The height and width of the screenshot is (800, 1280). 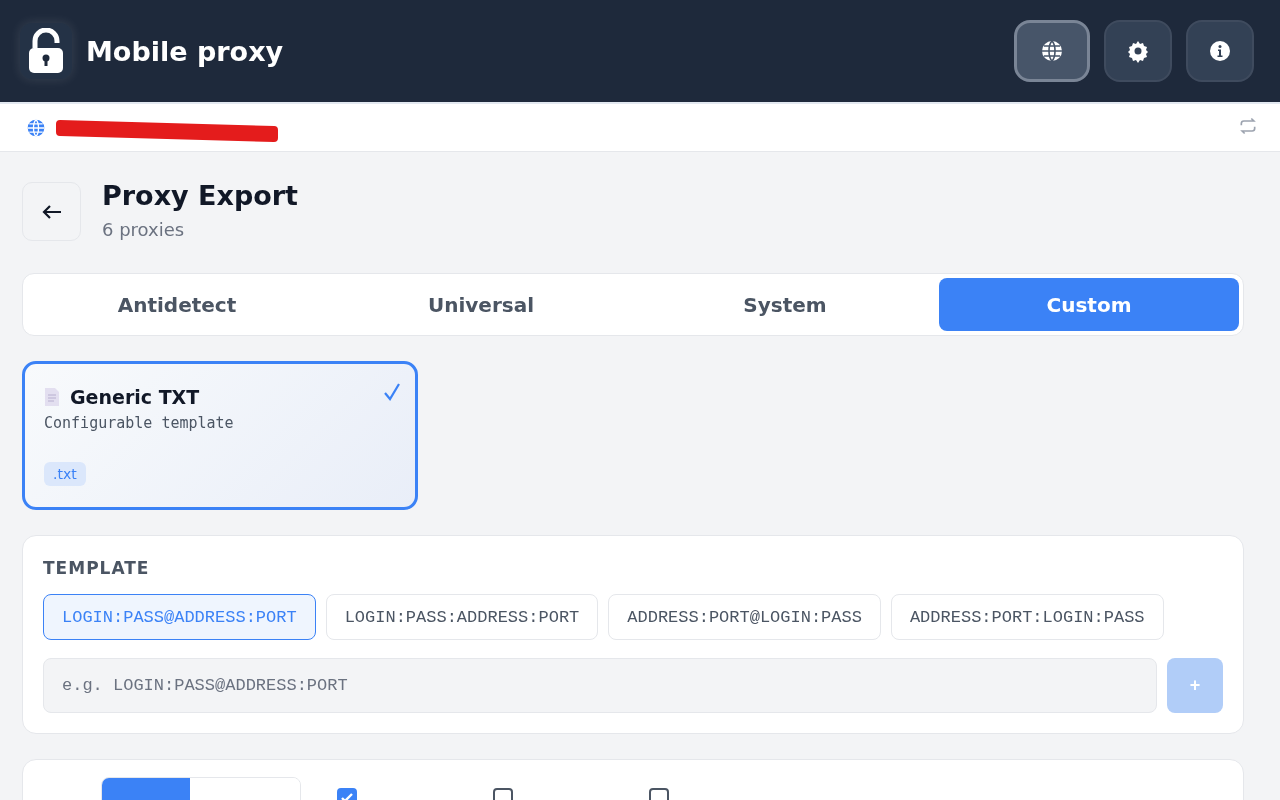 What do you see at coordinates (97, 568) in the screenshot?
I see `section-heading: TEMPLATE` at bounding box center [97, 568].